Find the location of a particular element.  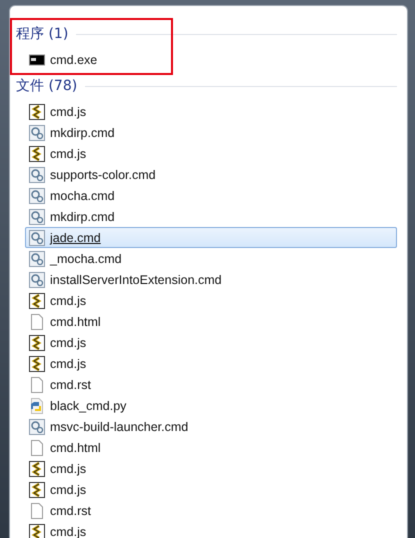

result-item: mocha.cmd is located at coordinates (211, 195).